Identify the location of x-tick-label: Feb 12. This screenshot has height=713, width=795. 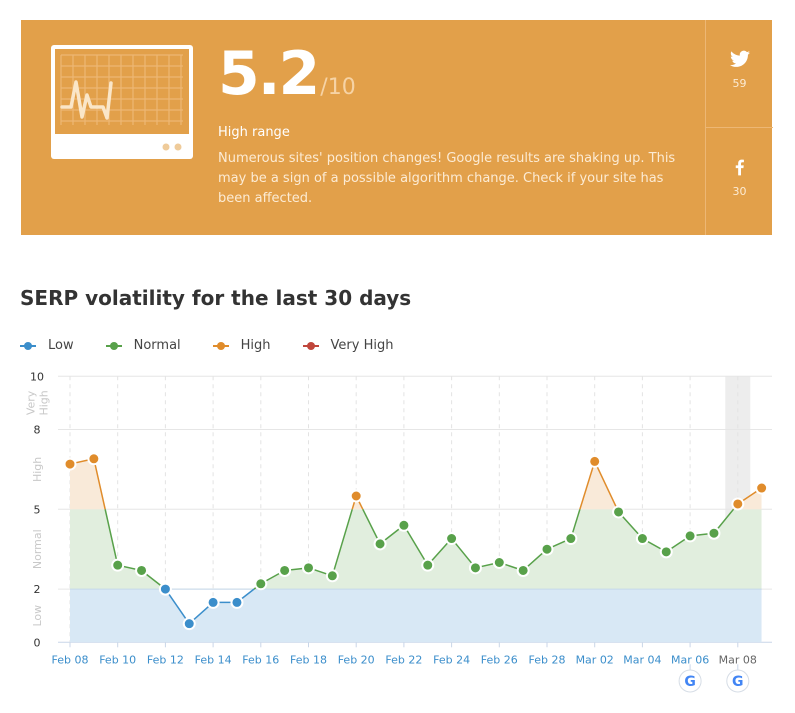
(165, 659).